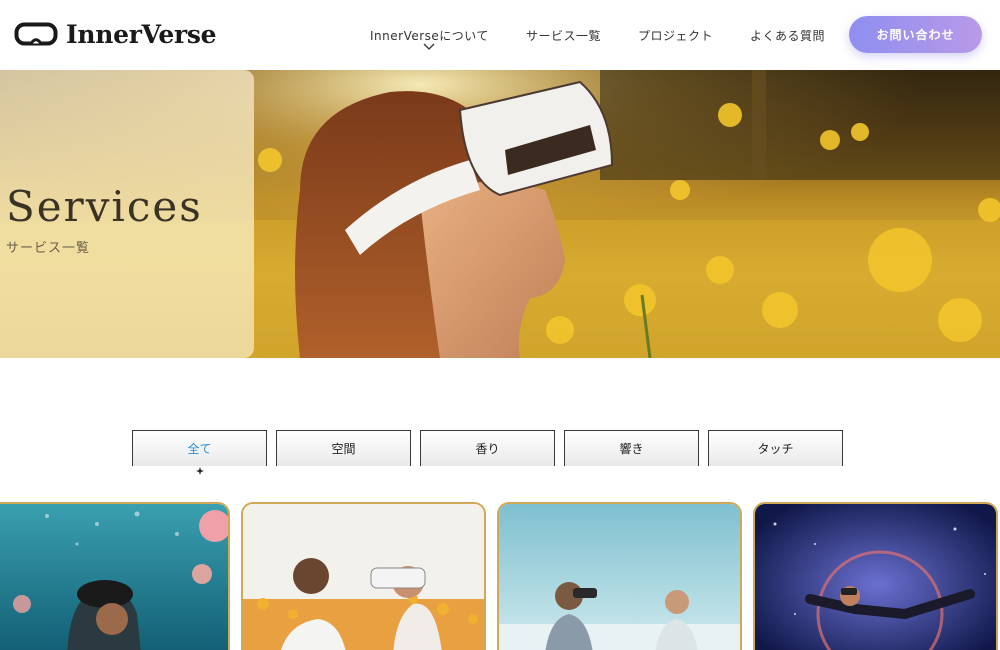 The width and height of the screenshot is (1000, 650). What do you see at coordinates (199, 471) in the screenshot?
I see `active-sparkle-icon` at bounding box center [199, 471].